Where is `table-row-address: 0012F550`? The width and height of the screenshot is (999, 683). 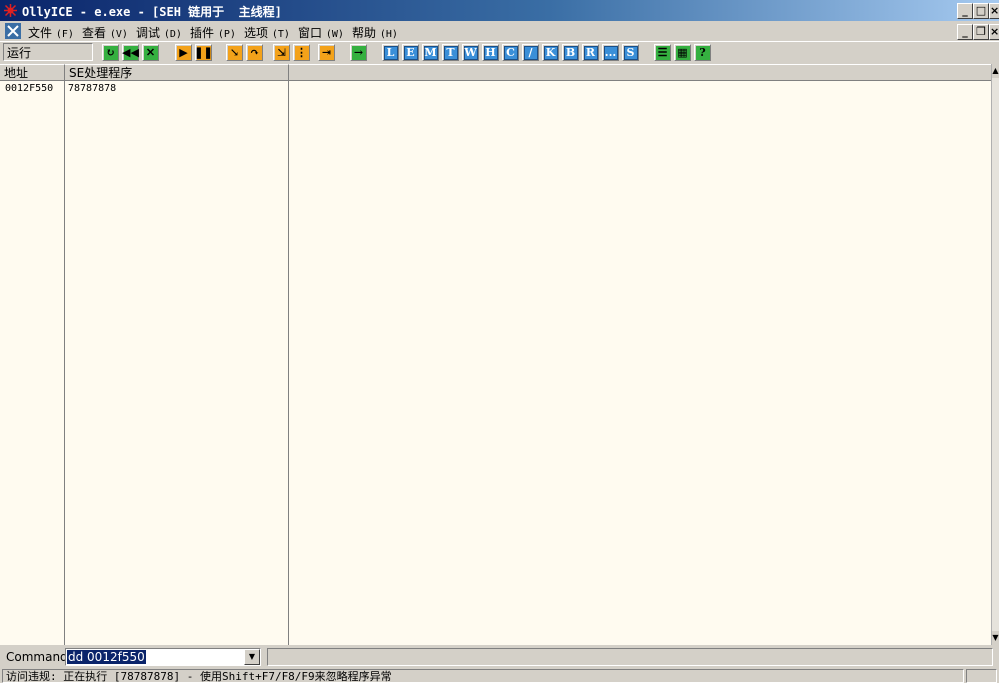
table-row-address: 0012F550 is located at coordinates (29, 88).